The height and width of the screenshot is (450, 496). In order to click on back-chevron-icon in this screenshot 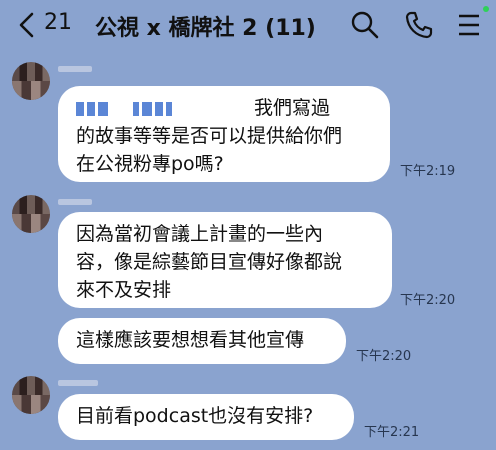, I will do `click(27, 25)`.